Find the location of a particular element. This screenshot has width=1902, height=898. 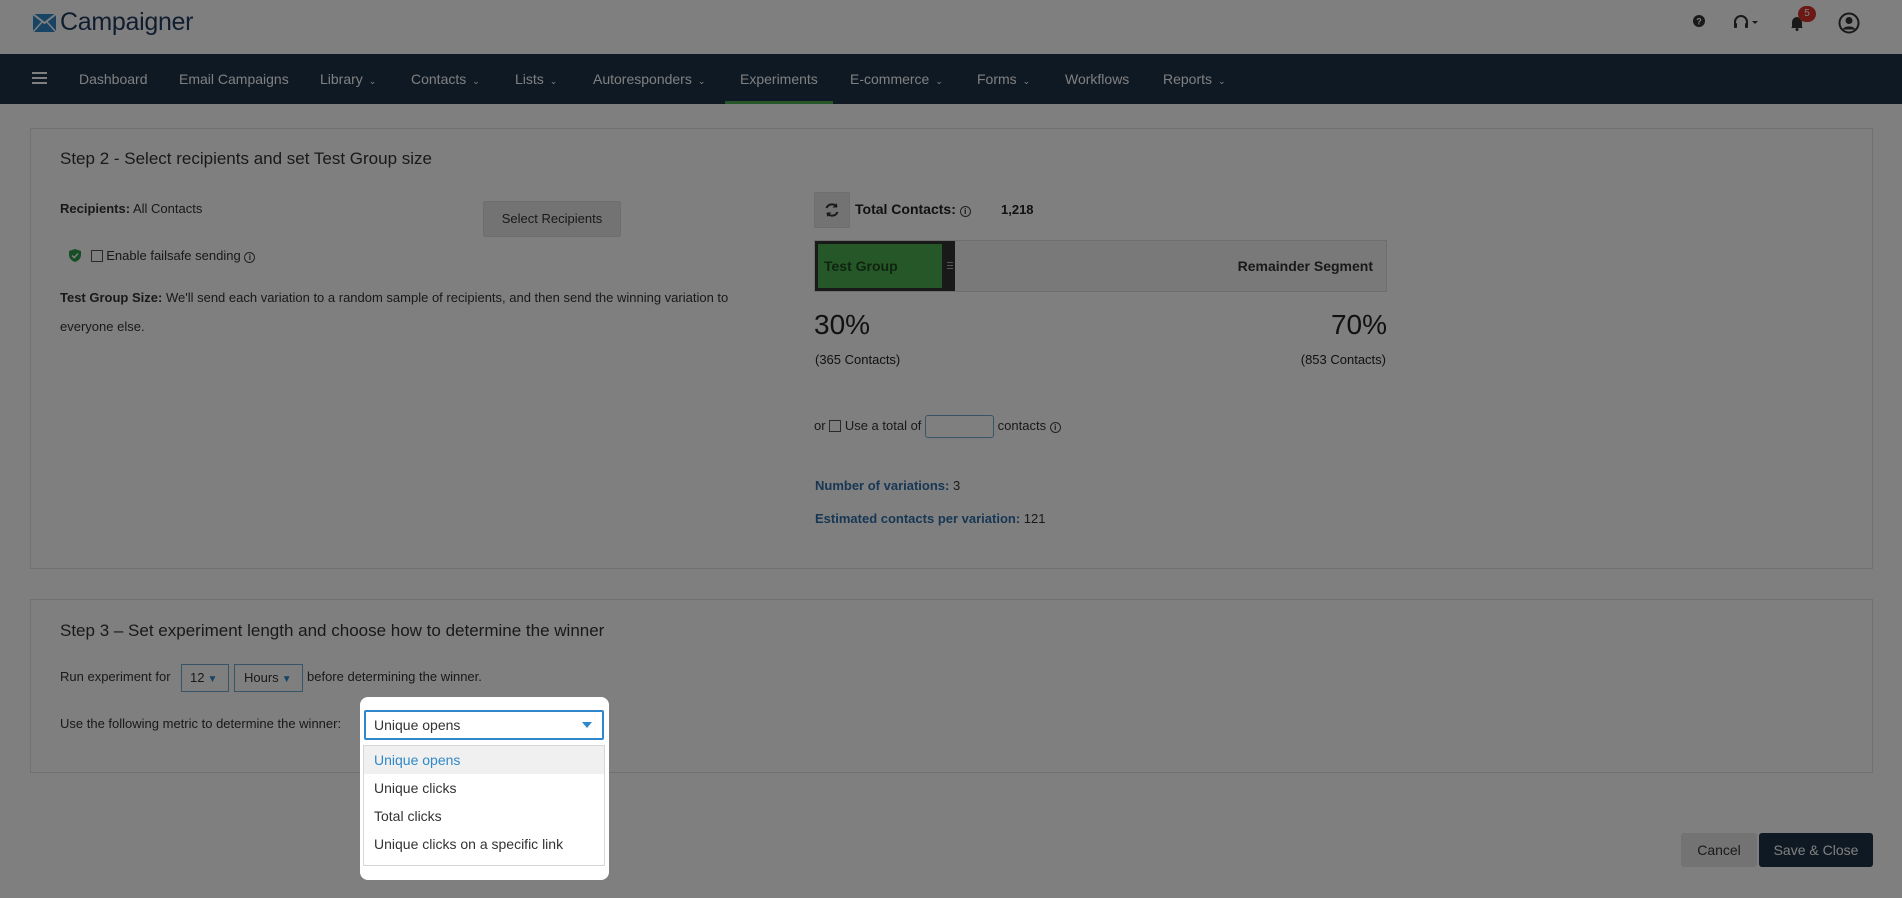

metric-option-unique-clicks-specific-link: Unique clicks on a specific link is located at coordinates (484, 844).